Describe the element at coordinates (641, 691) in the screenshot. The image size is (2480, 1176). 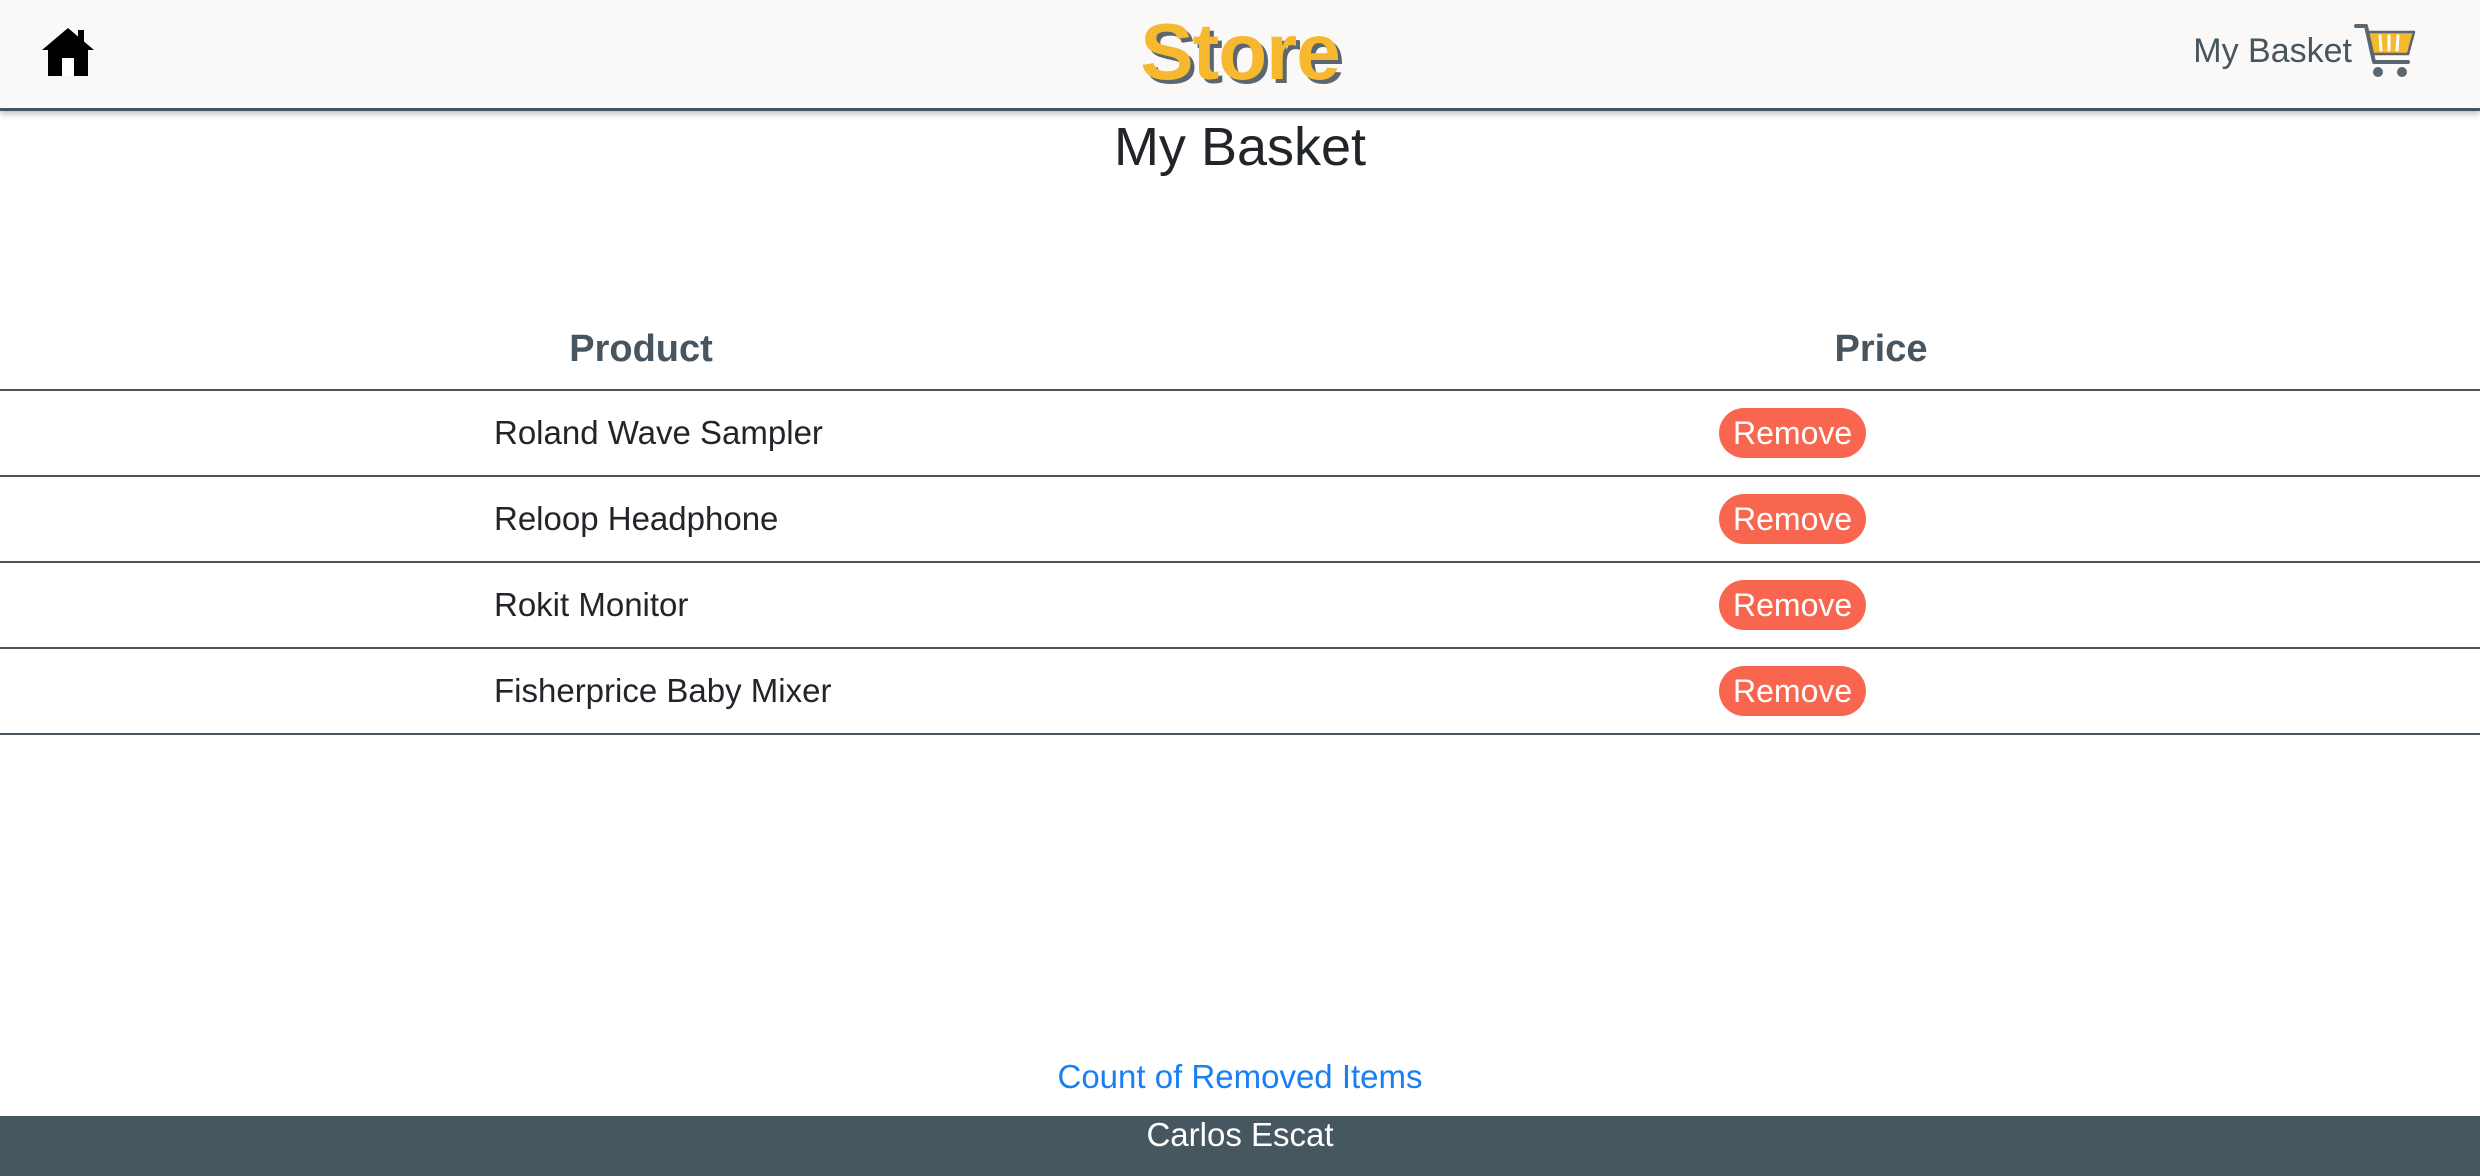
I see `product-name: Fisherprice Baby Mixer` at that location.